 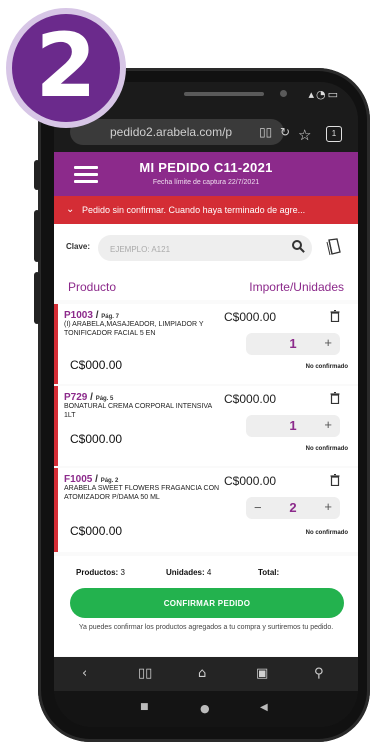 I want to click on catalog-icon, so click(x=334, y=247).